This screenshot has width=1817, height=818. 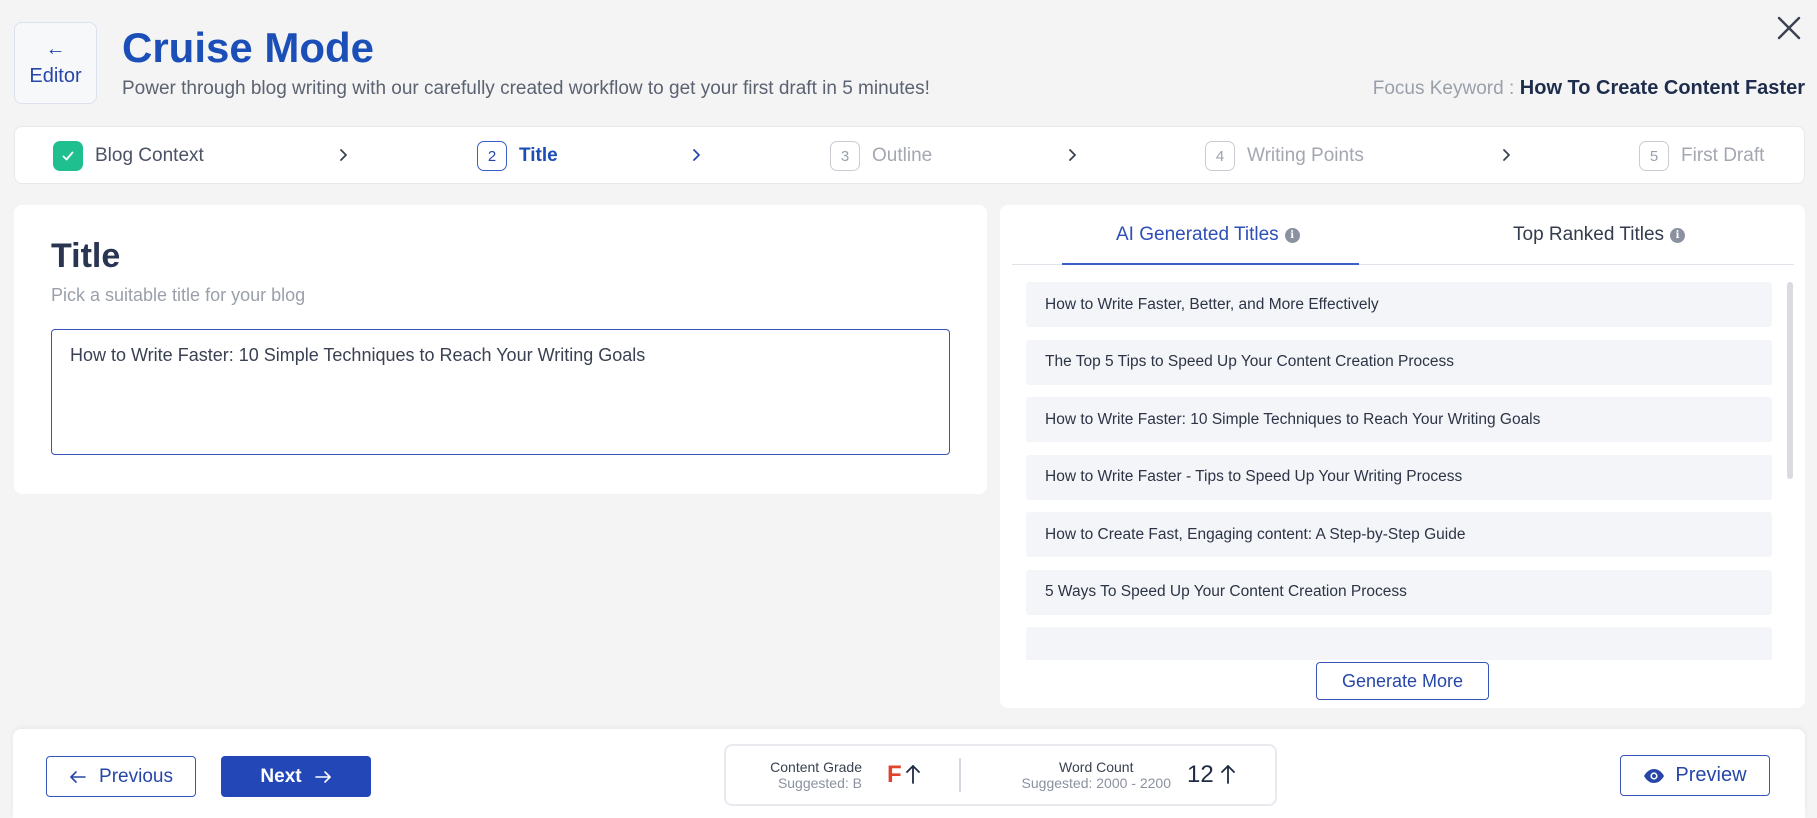 I want to click on title-input, so click(x=500, y=392).